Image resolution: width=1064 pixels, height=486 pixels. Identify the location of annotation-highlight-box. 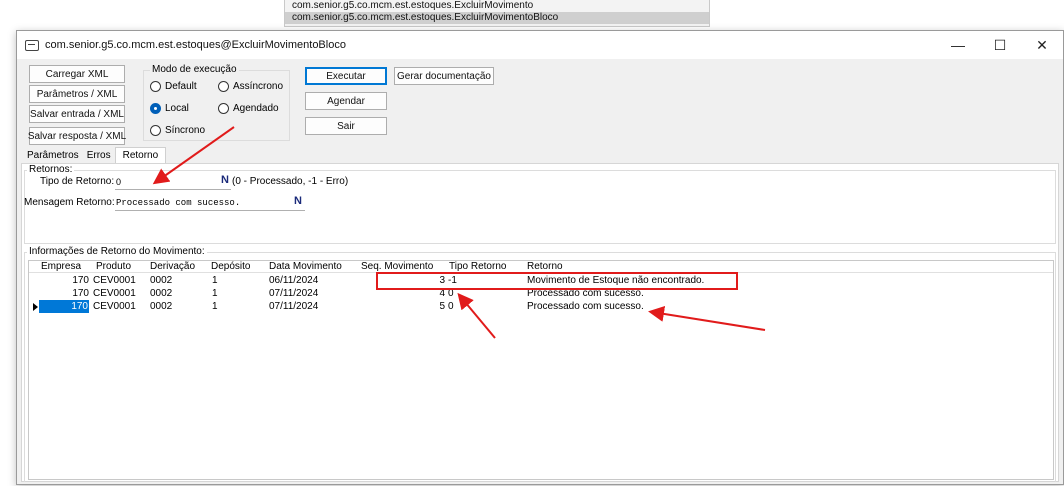
(557, 281).